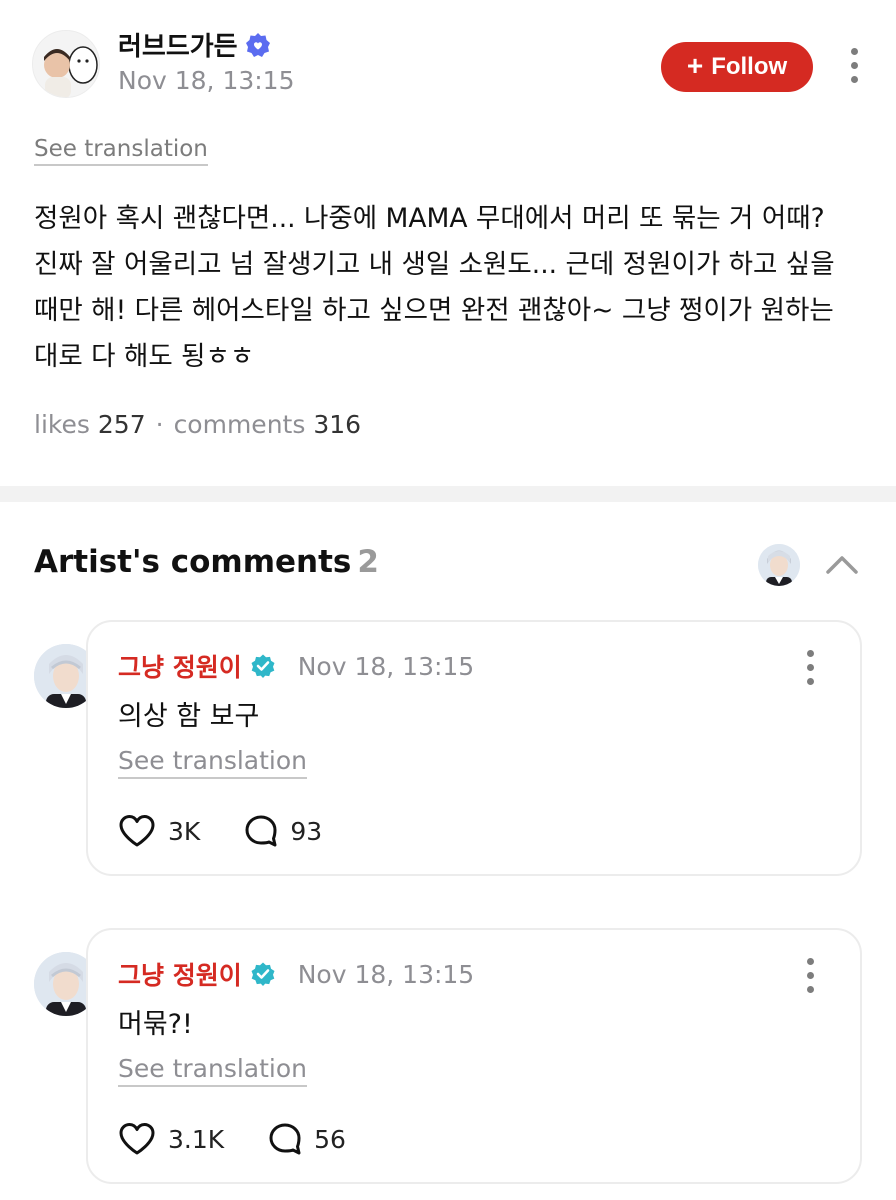 The height and width of the screenshot is (1200, 896). Describe the element at coordinates (307, 1139) in the screenshot. I see `reply-button: 56` at that location.